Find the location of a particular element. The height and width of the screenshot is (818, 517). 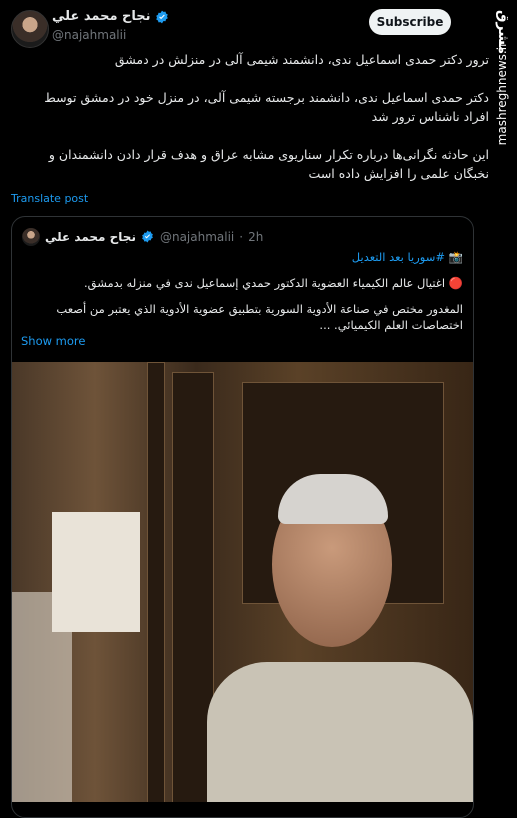

translate-post-link: Translate post is located at coordinates (49, 198).